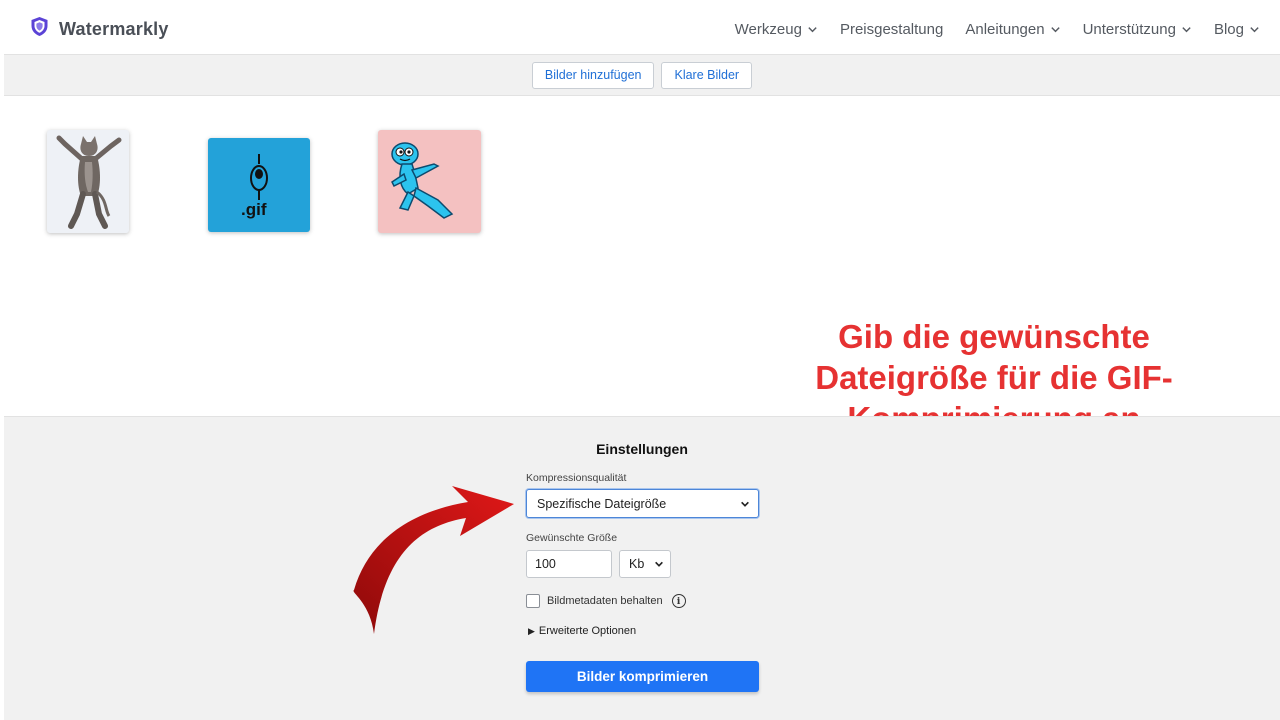 Image resolution: width=1280 pixels, height=720 pixels. What do you see at coordinates (39, 29) in the screenshot?
I see `shield-logo-icon` at bounding box center [39, 29].